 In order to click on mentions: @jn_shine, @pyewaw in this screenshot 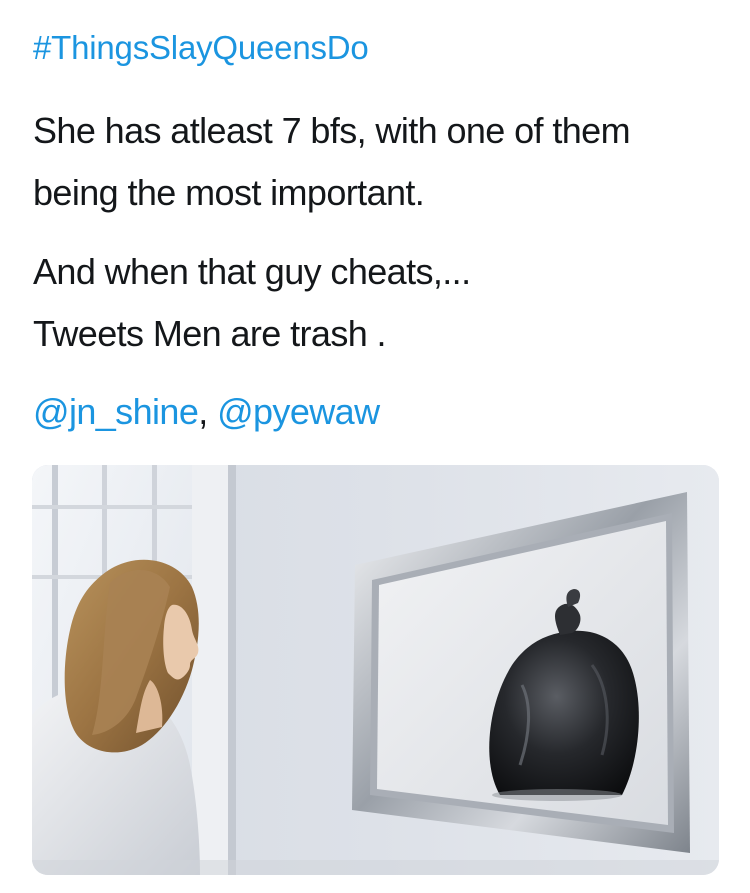, I will do `click(206, 412)`.